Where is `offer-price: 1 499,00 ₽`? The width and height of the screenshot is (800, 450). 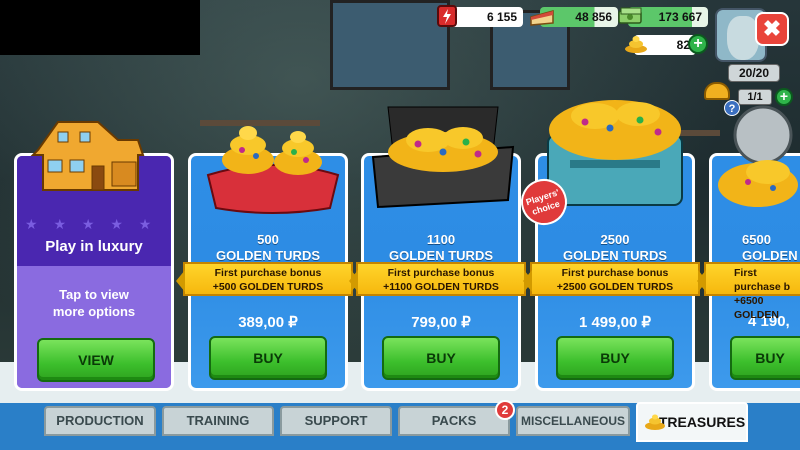 offer-price: 1 499,00 ₽ is located at coordinates (615, 322).